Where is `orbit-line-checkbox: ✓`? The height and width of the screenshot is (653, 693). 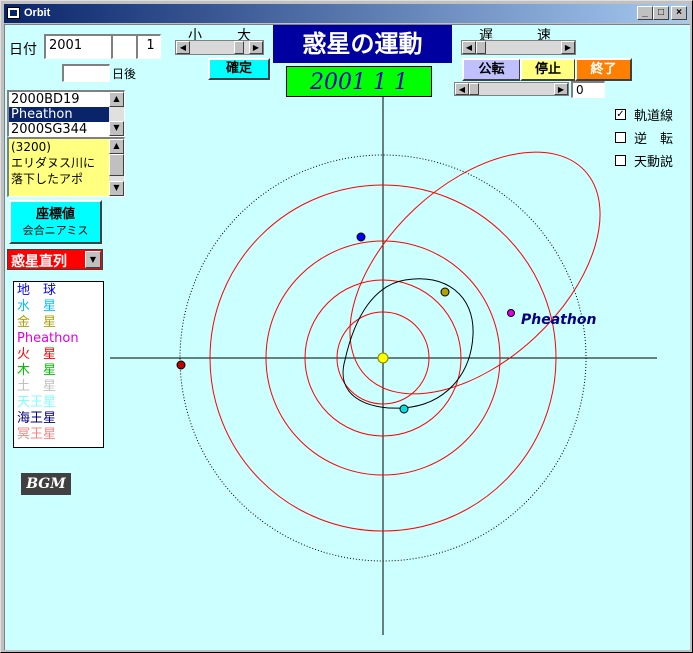
orbit-line-checkbox: ✓ is located at coordinates (620, 114).